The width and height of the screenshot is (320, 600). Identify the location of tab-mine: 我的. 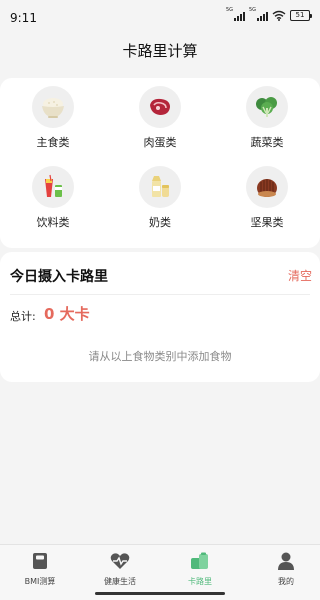
(283, 569).